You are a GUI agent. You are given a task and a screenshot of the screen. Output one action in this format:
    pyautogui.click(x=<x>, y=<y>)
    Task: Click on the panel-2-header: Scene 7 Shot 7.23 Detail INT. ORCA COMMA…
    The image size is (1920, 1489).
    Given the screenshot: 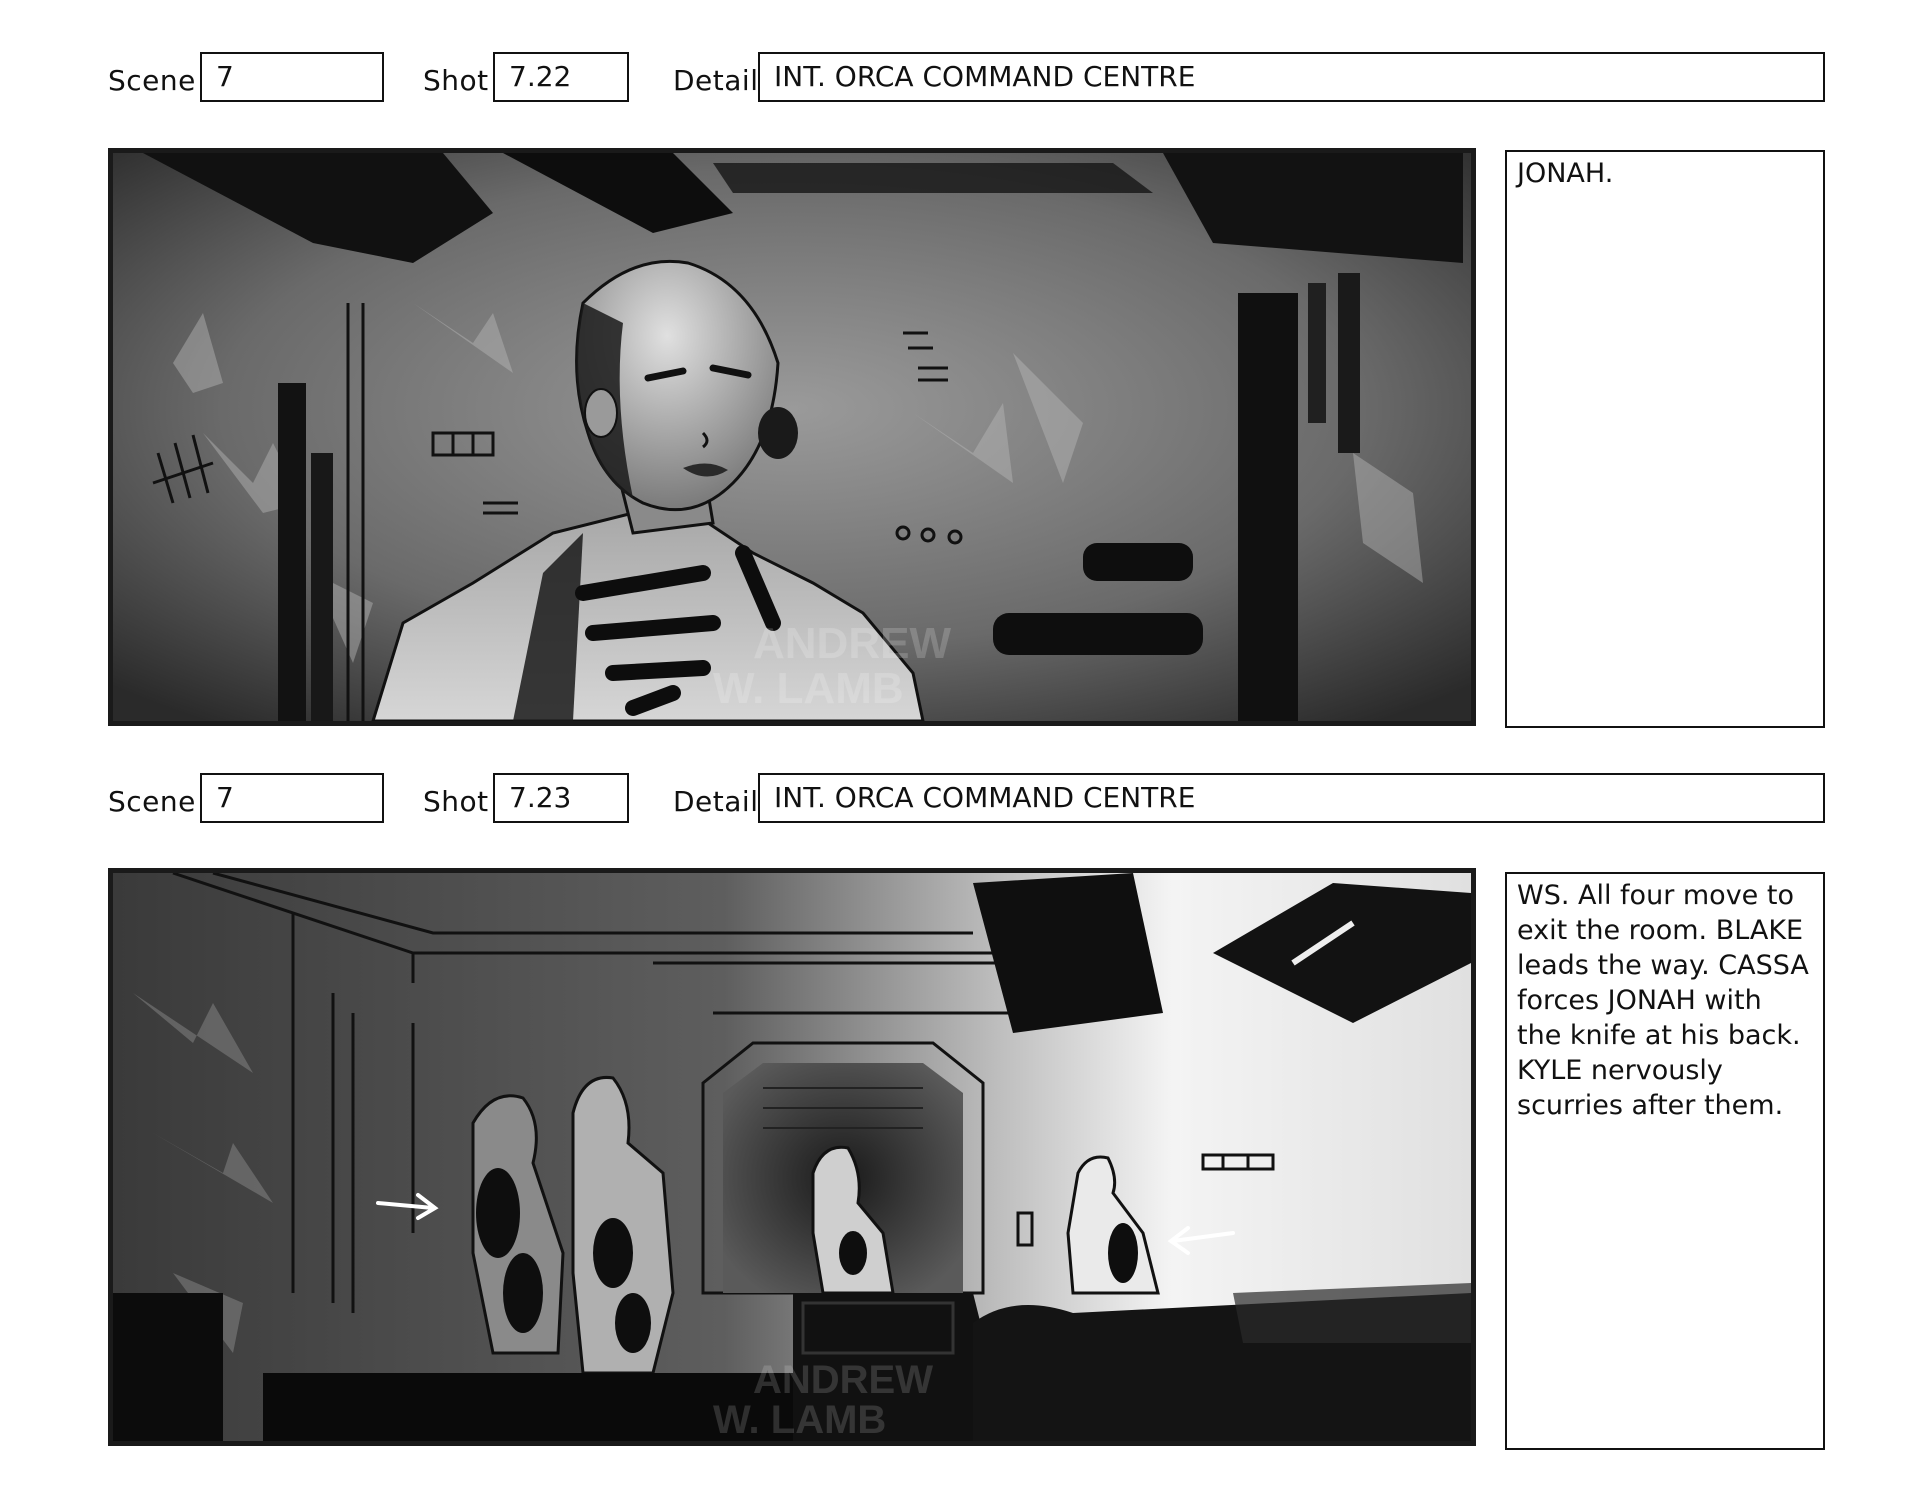 What is the action you would take?
    pyautogui.click(x=960, y=800)
    